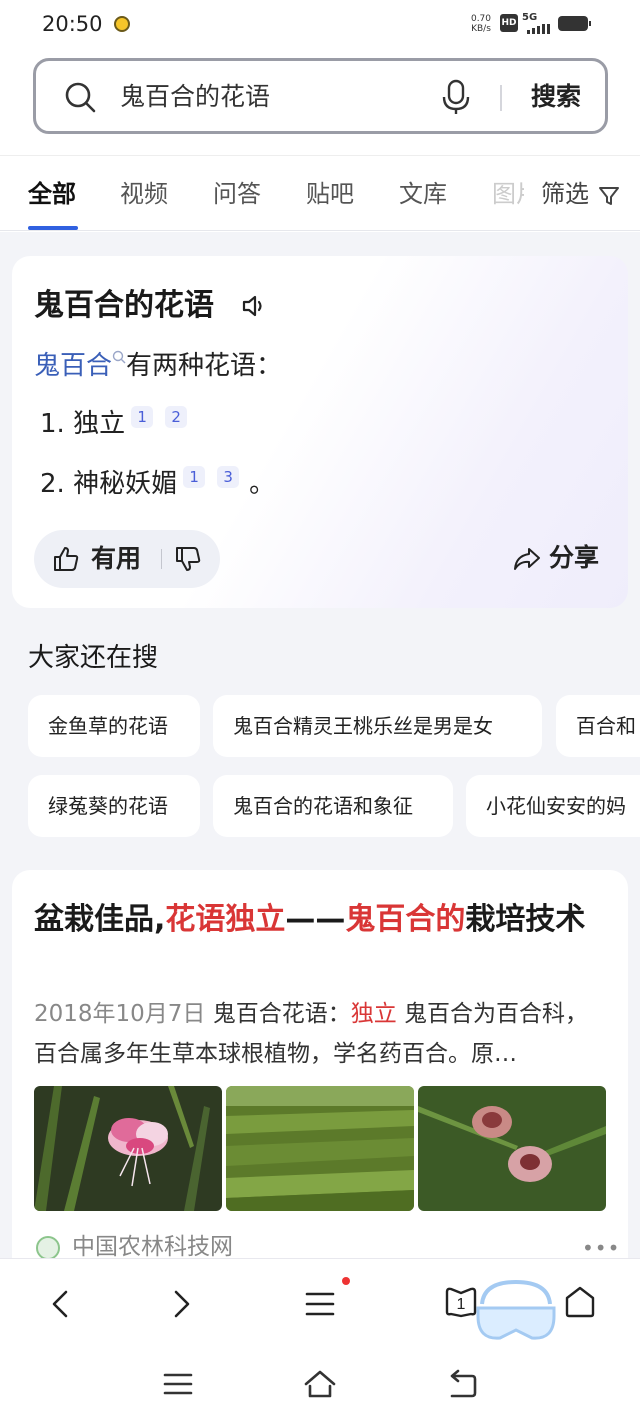 The height and width of the screenshot is (1422, 640). I want to click on item-text: 神秘妖媚, so click(125, 484).